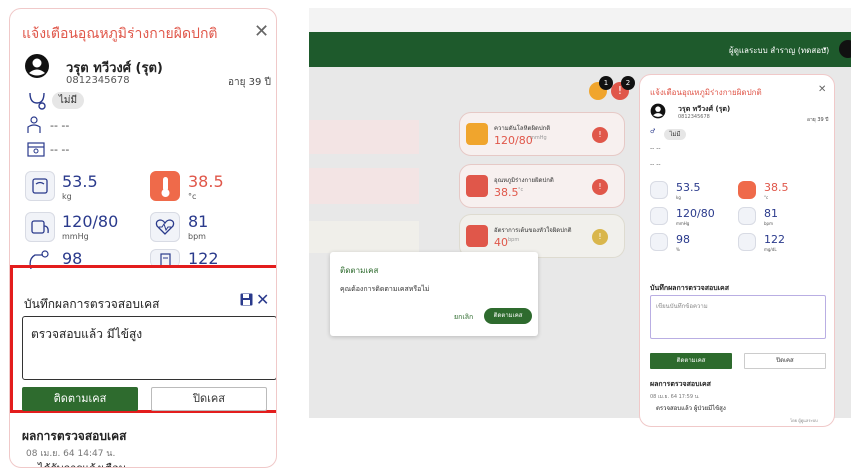  What do you see at coordinates (653, 131) in the screenshot?
I see `allergy-icon: ♂` at bounding box center [653, 131].